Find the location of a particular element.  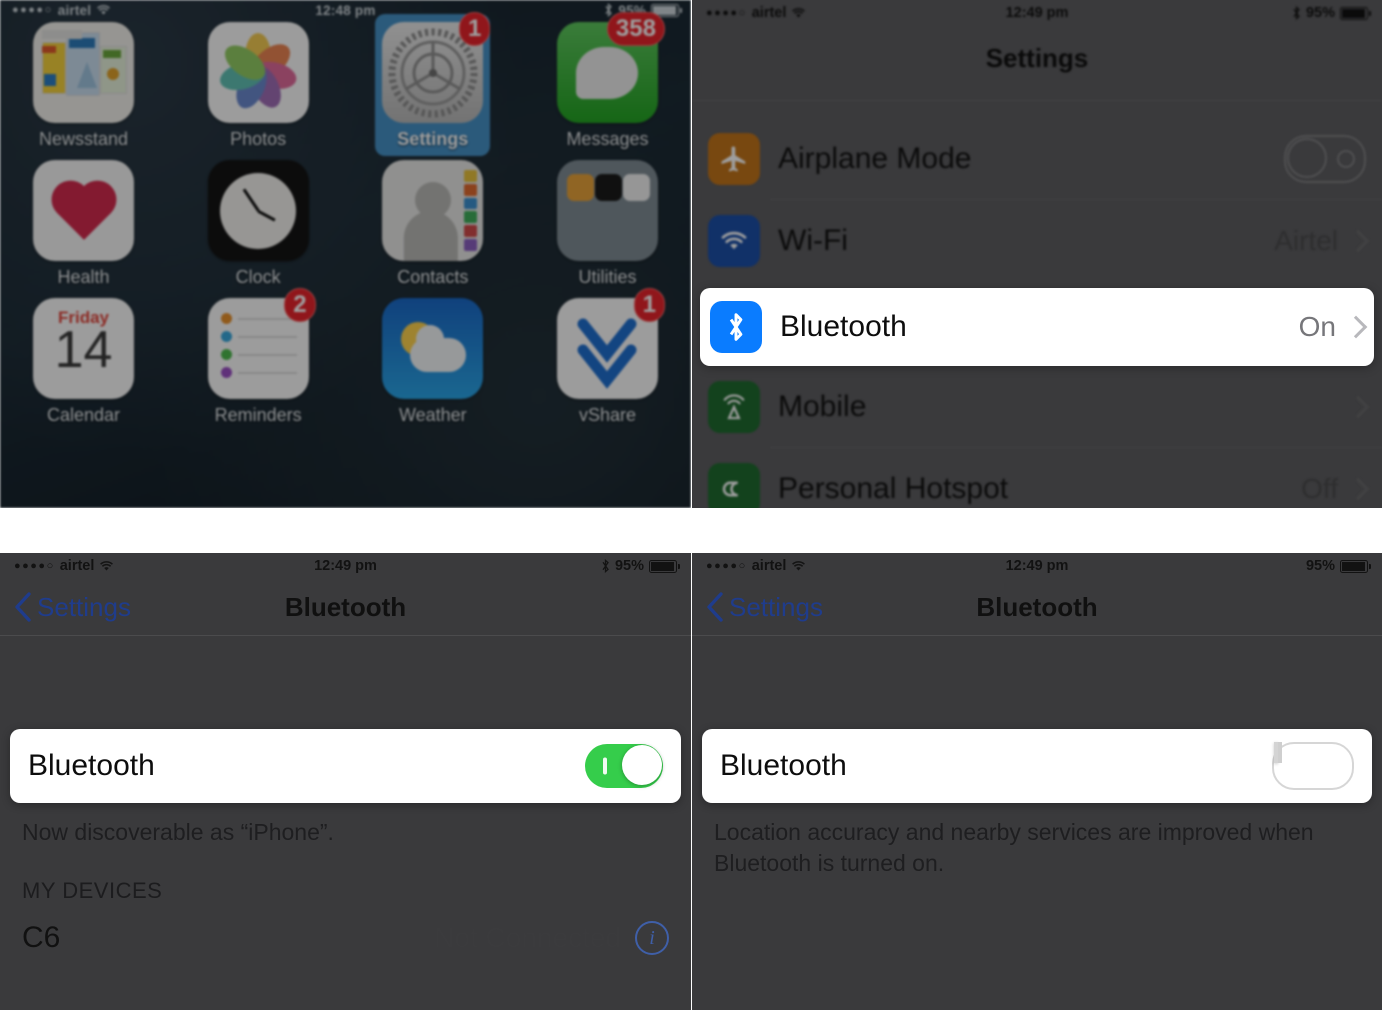

device-row-c6: C6 Not Connected i is located at coordinates (345, 938).